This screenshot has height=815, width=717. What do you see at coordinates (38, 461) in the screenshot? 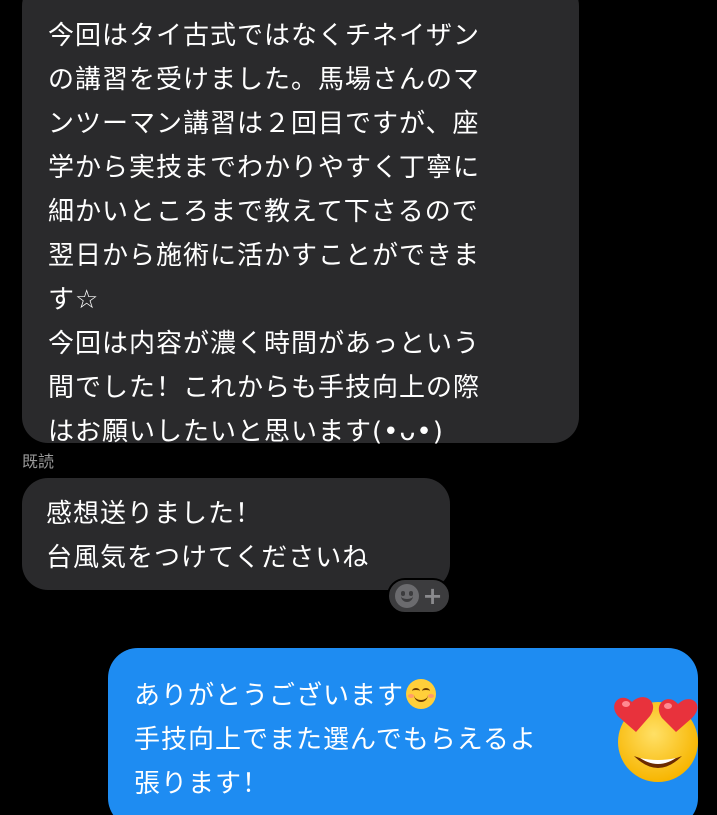
I see `read-receipt: 既読` at bounding box center [38, 461].